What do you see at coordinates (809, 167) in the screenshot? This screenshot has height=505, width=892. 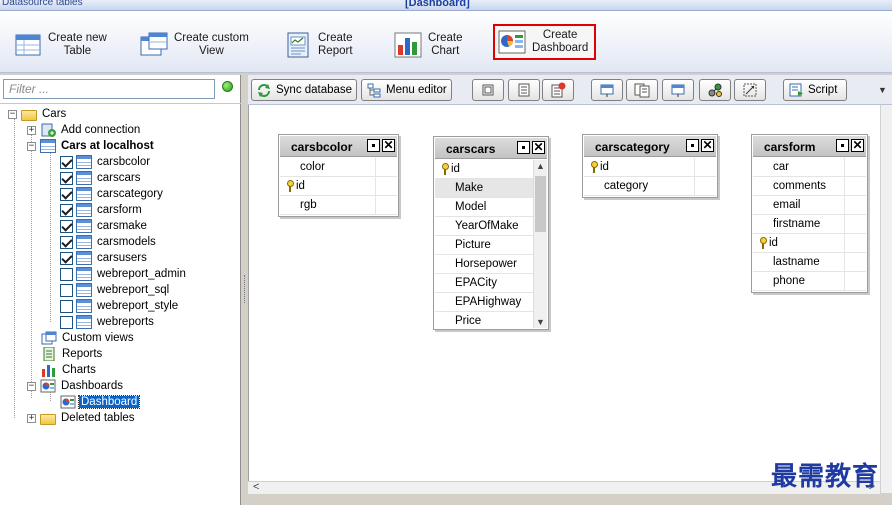 I see `field-row: car` at bounding box center [809, 167].